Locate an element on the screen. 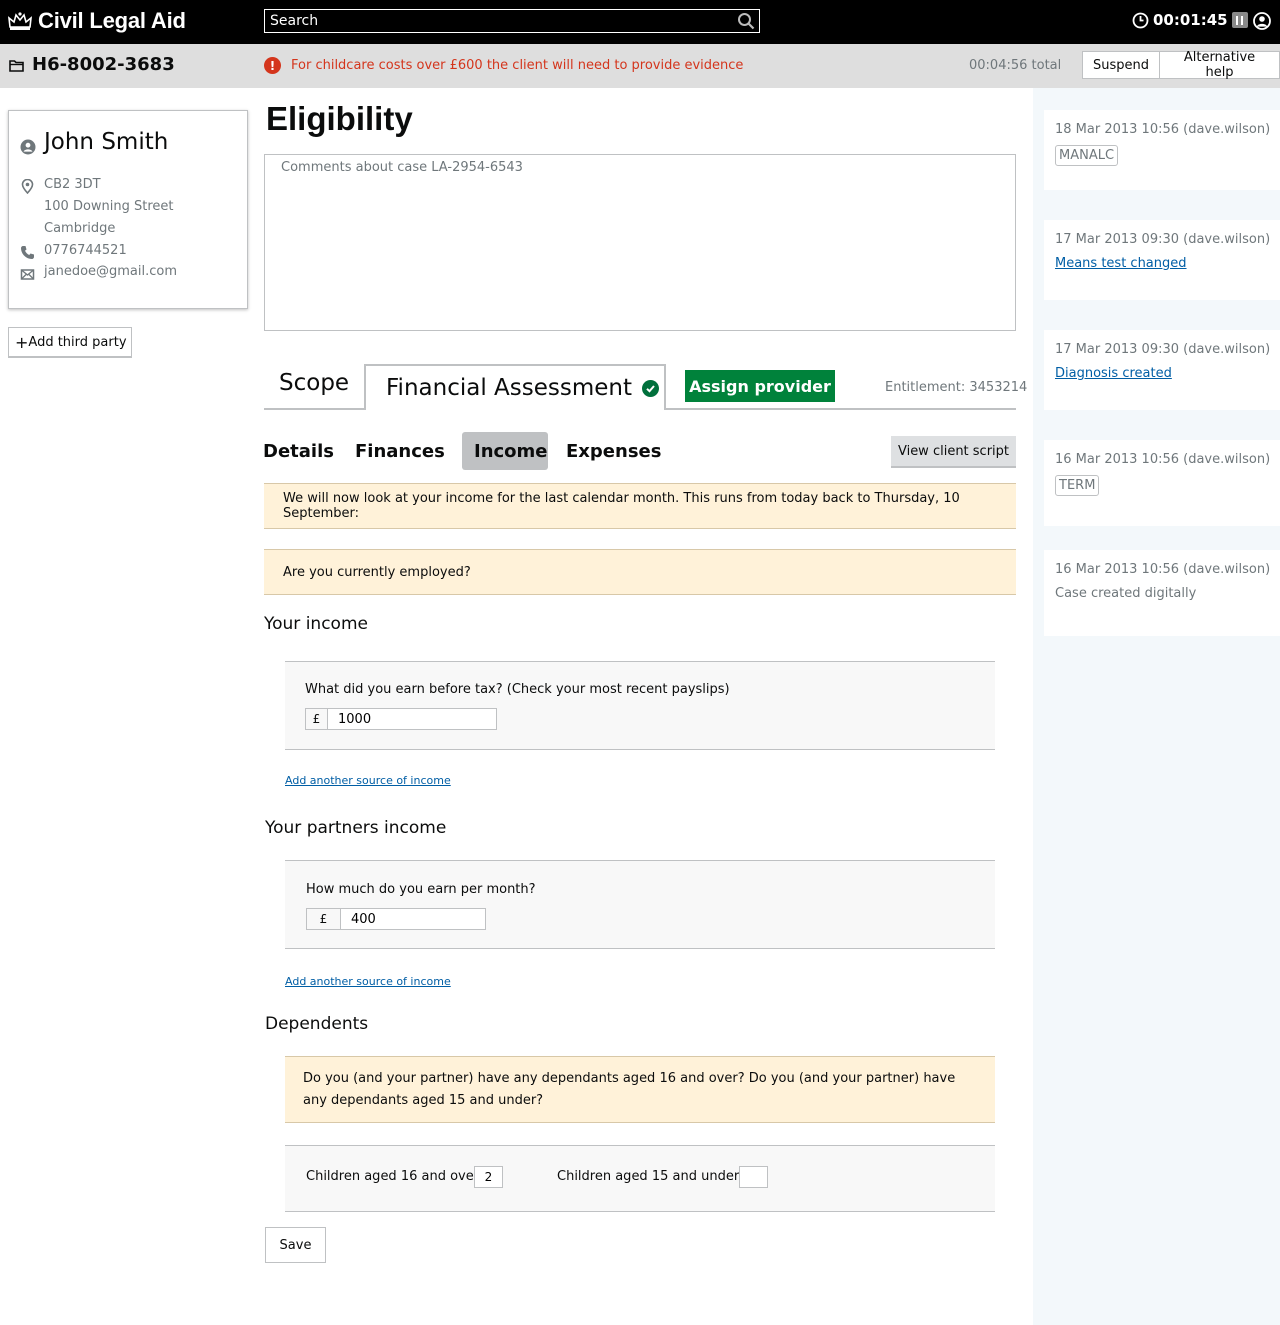 The image size is (1280, 1325). pause-button is located at coordinates (1239, 20).